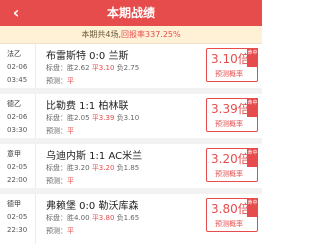 The height and width of the screenshot is (248, 320). I want to click on summary-highlight: 回报率337.25%, so click(151, 34).